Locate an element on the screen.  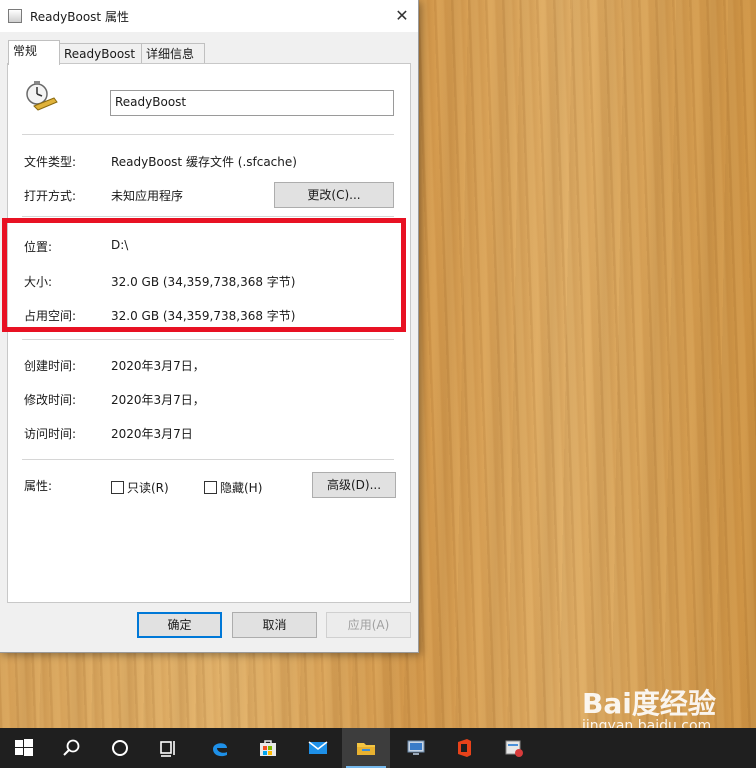
start-button is located at coordinates (24, 748).